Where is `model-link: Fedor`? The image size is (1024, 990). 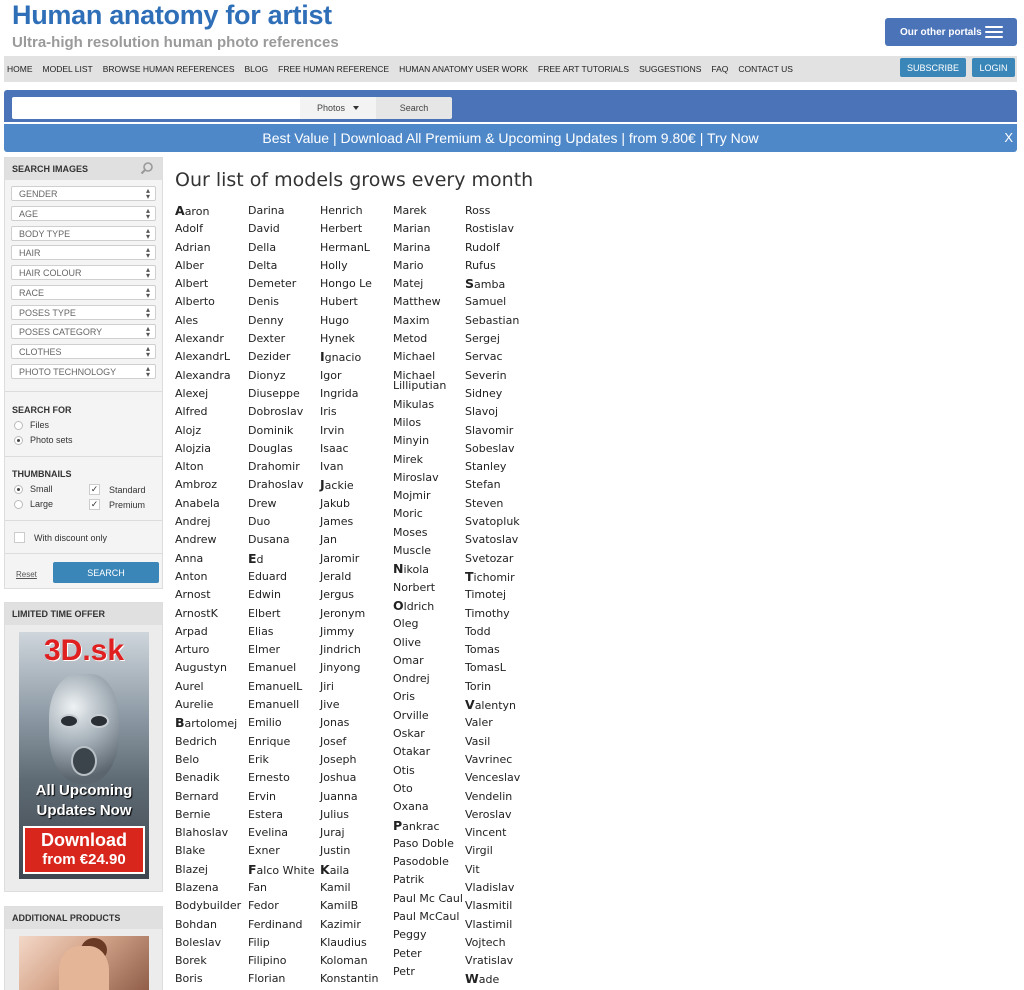 model-link: Fedor is located at coordinates (284, 906).